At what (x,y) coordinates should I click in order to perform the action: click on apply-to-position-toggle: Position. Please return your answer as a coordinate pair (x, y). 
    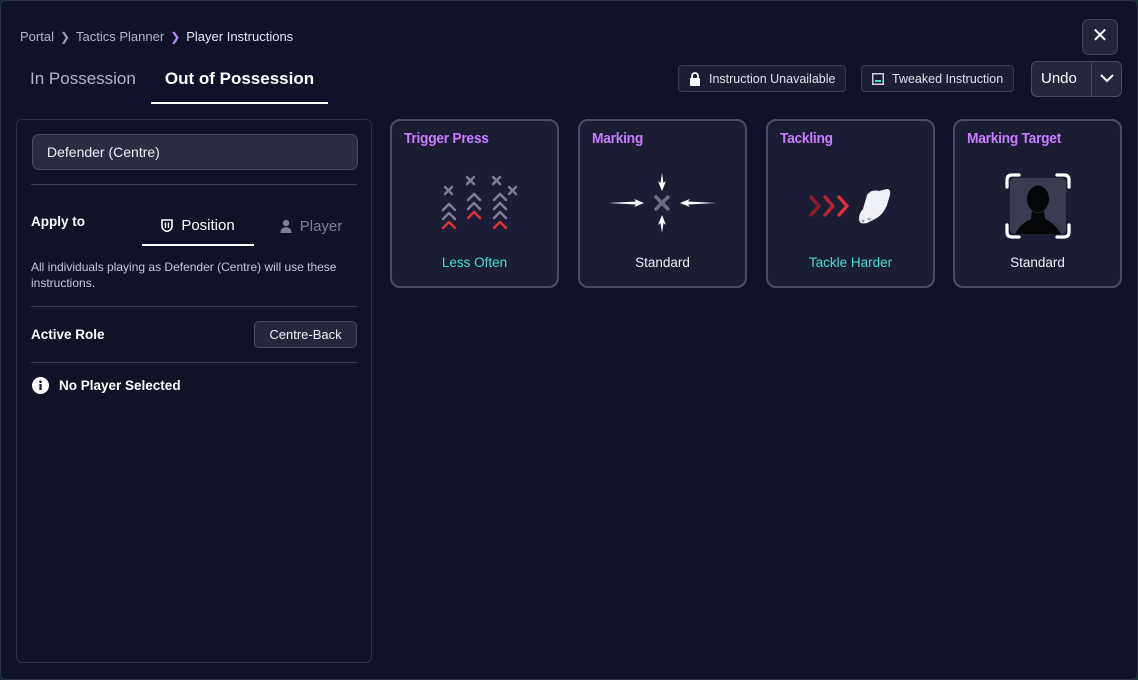
    Looking at the image, I should click on (198, 226).